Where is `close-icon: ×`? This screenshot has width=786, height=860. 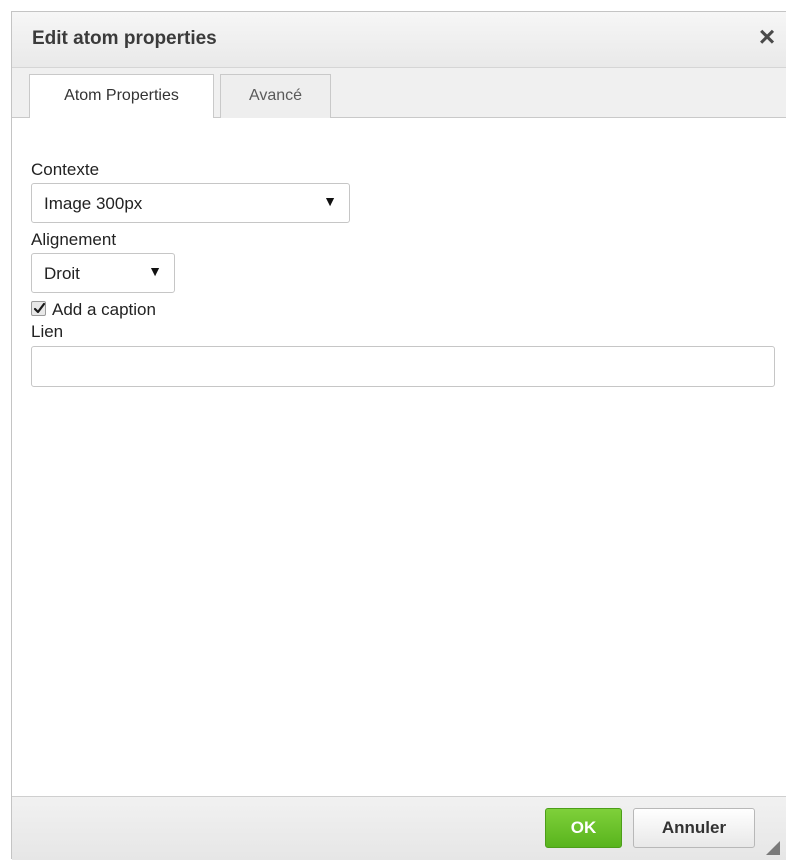
close-icon: × is located at coordinates (767, 37).